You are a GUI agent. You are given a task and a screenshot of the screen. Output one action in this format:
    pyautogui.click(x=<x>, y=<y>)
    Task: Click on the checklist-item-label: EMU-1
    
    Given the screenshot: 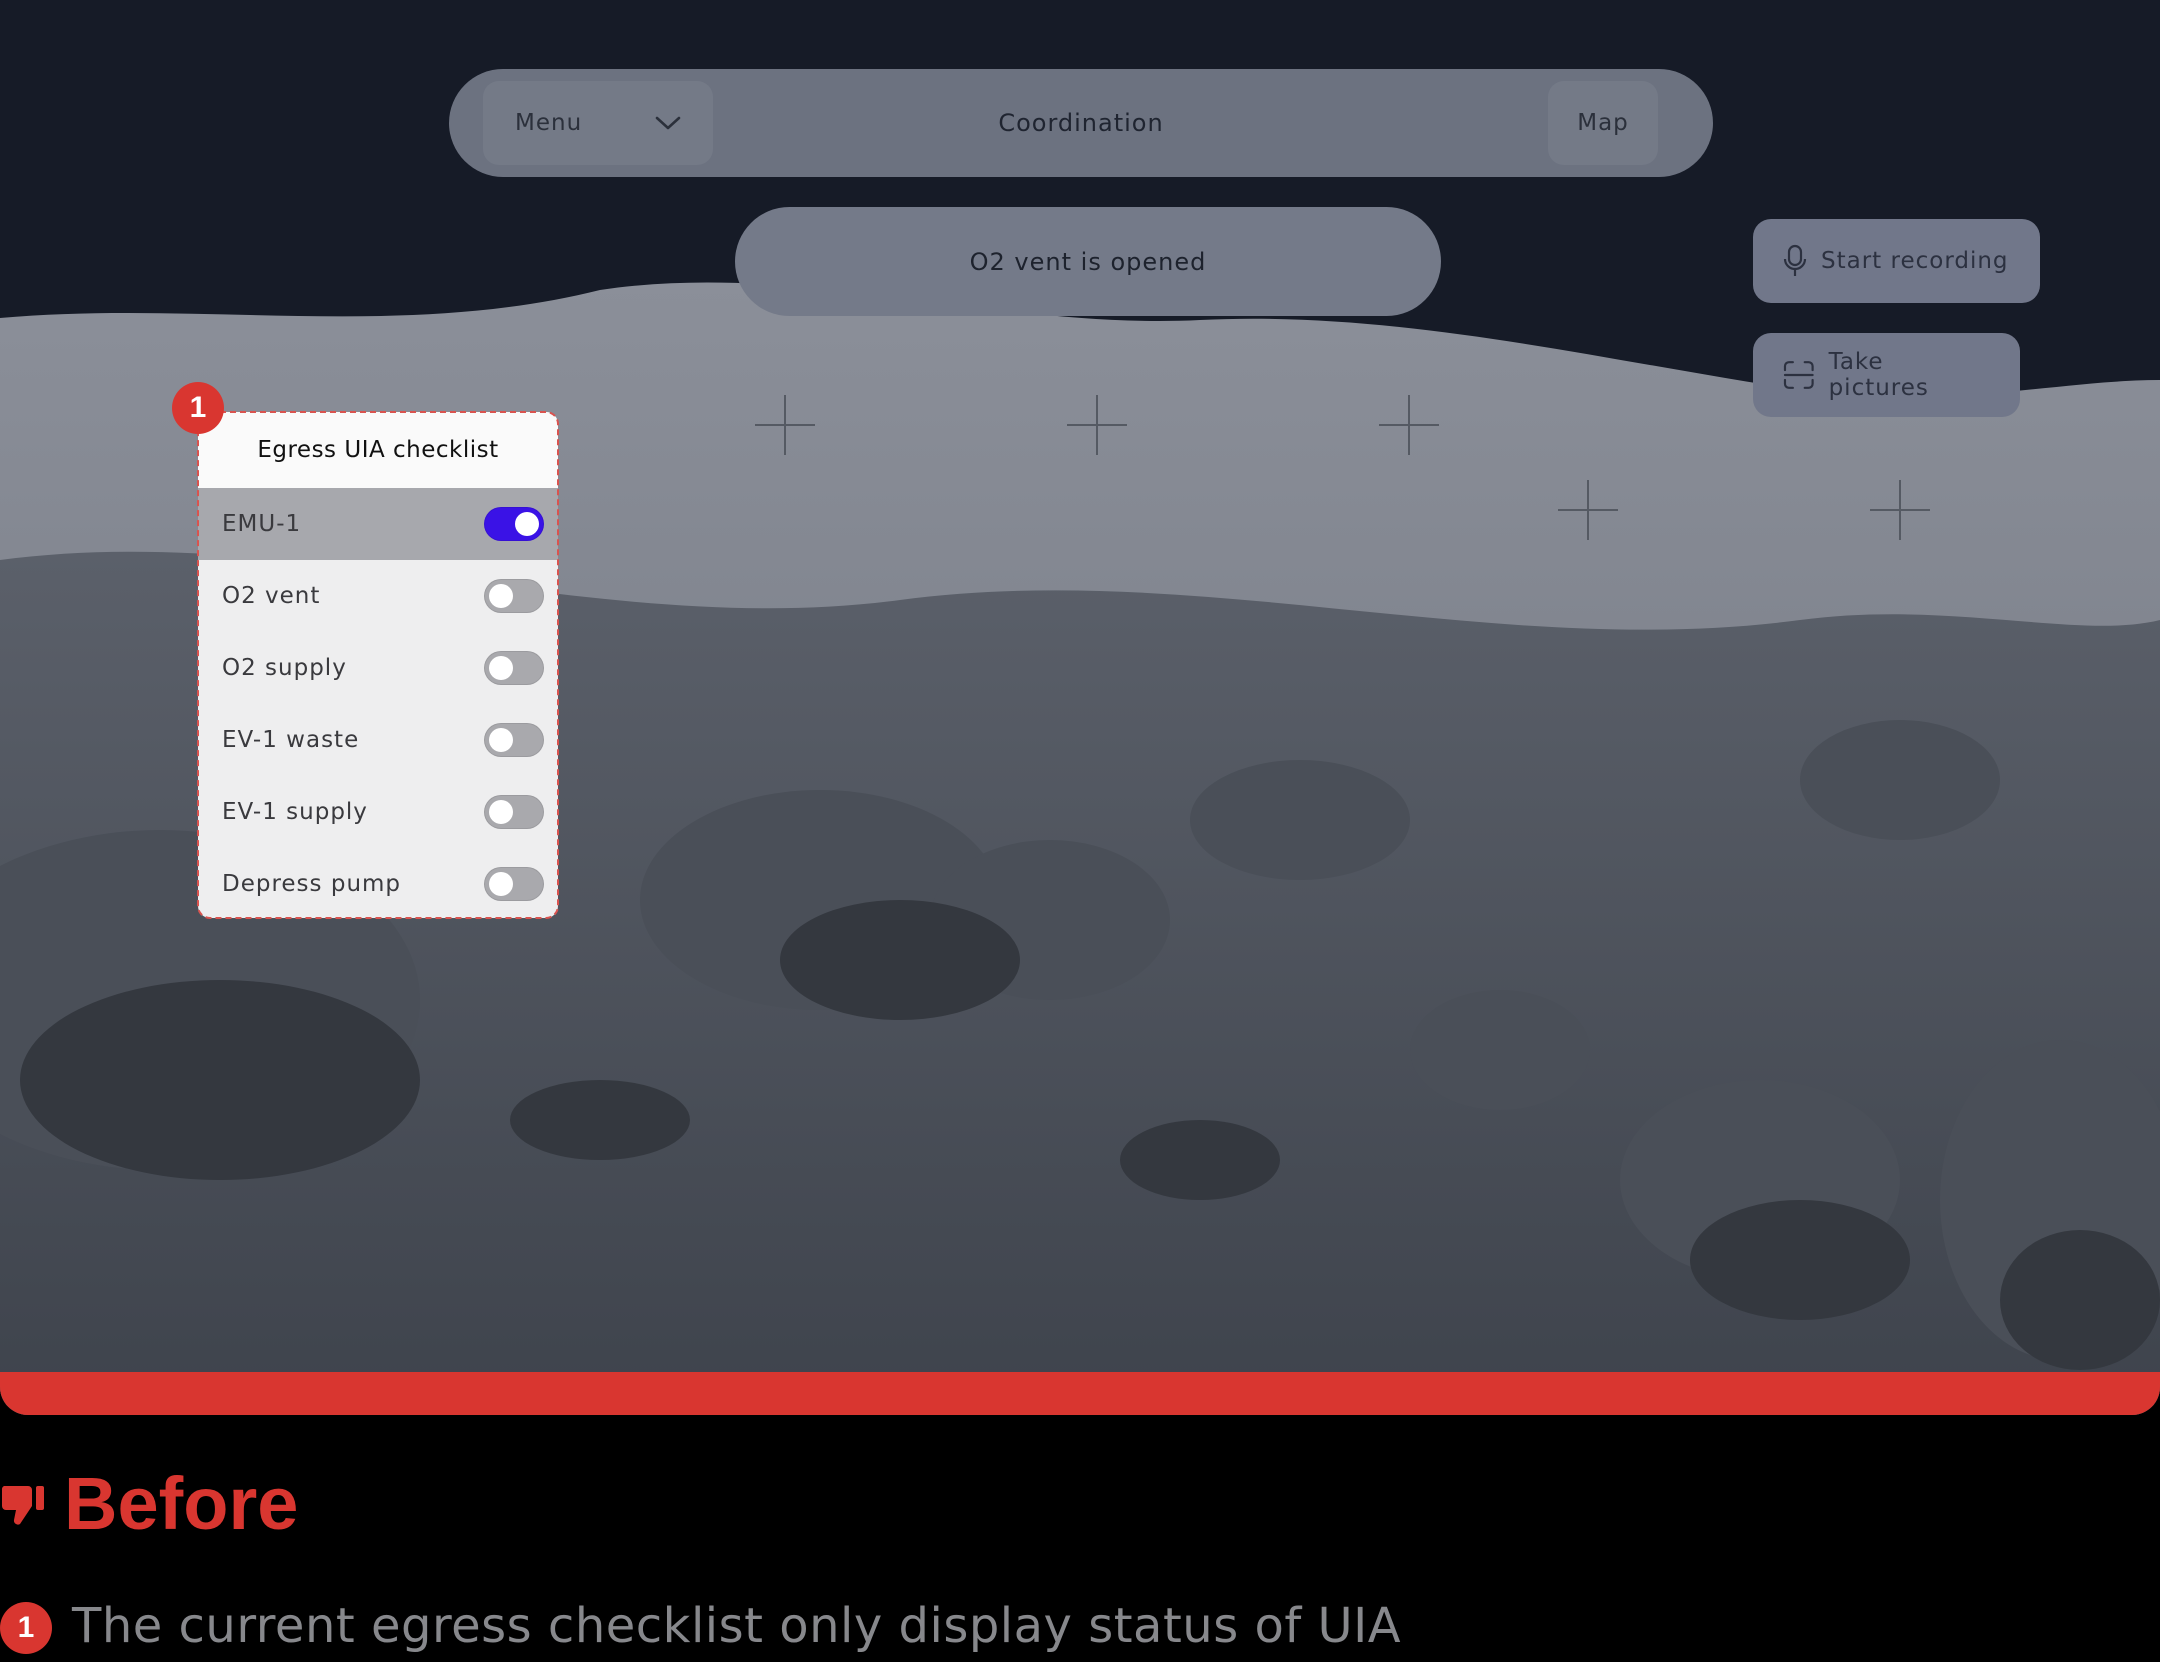 What is the action you would take?
    pyautogui.click(x=262, y=524)
    